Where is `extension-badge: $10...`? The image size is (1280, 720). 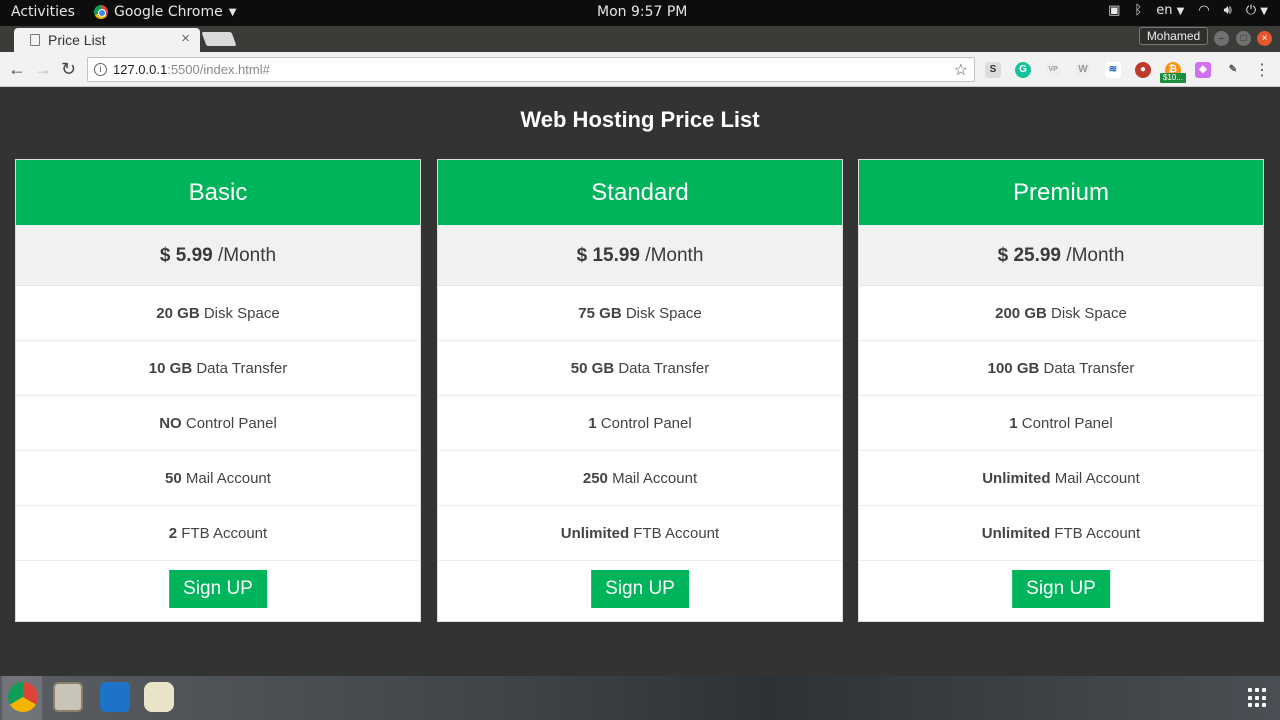
extension-badge: $10... is located at coordinates (1173, 78).